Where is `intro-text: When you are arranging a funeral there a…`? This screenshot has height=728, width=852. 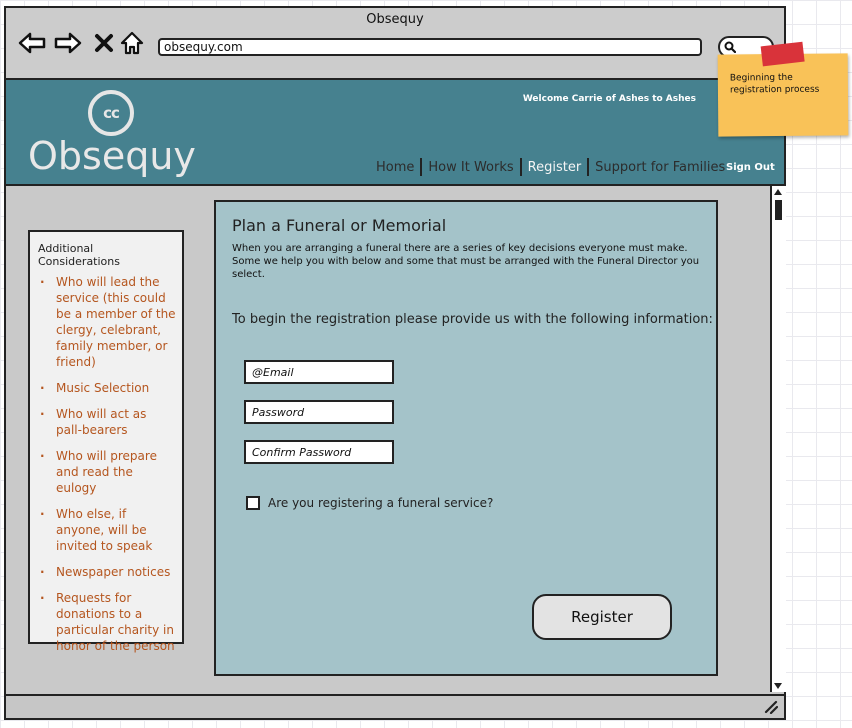
intro-text: When you are arranging a funeral there a… is located at coordinates (466, 261).